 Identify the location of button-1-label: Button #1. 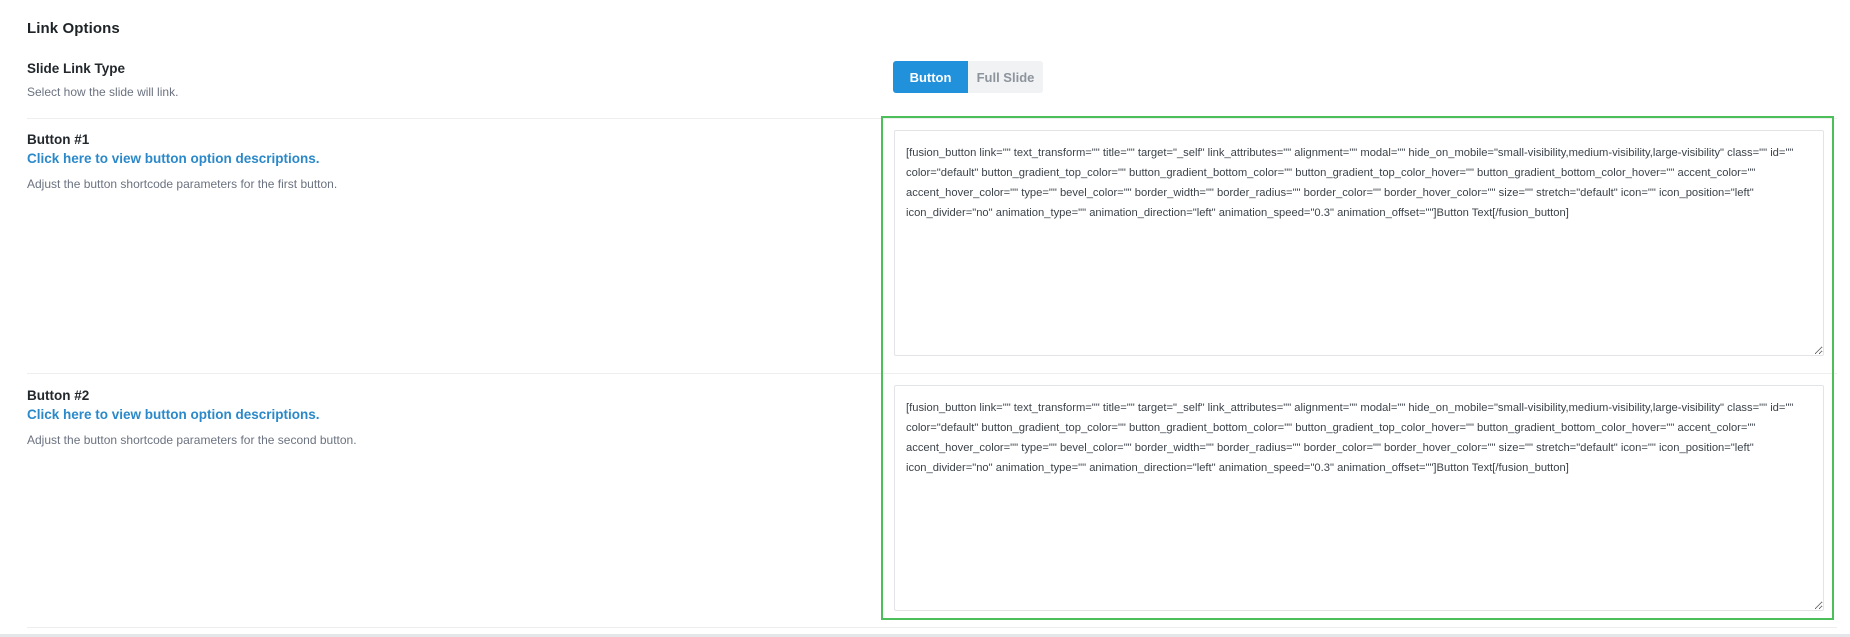
(58, 139).